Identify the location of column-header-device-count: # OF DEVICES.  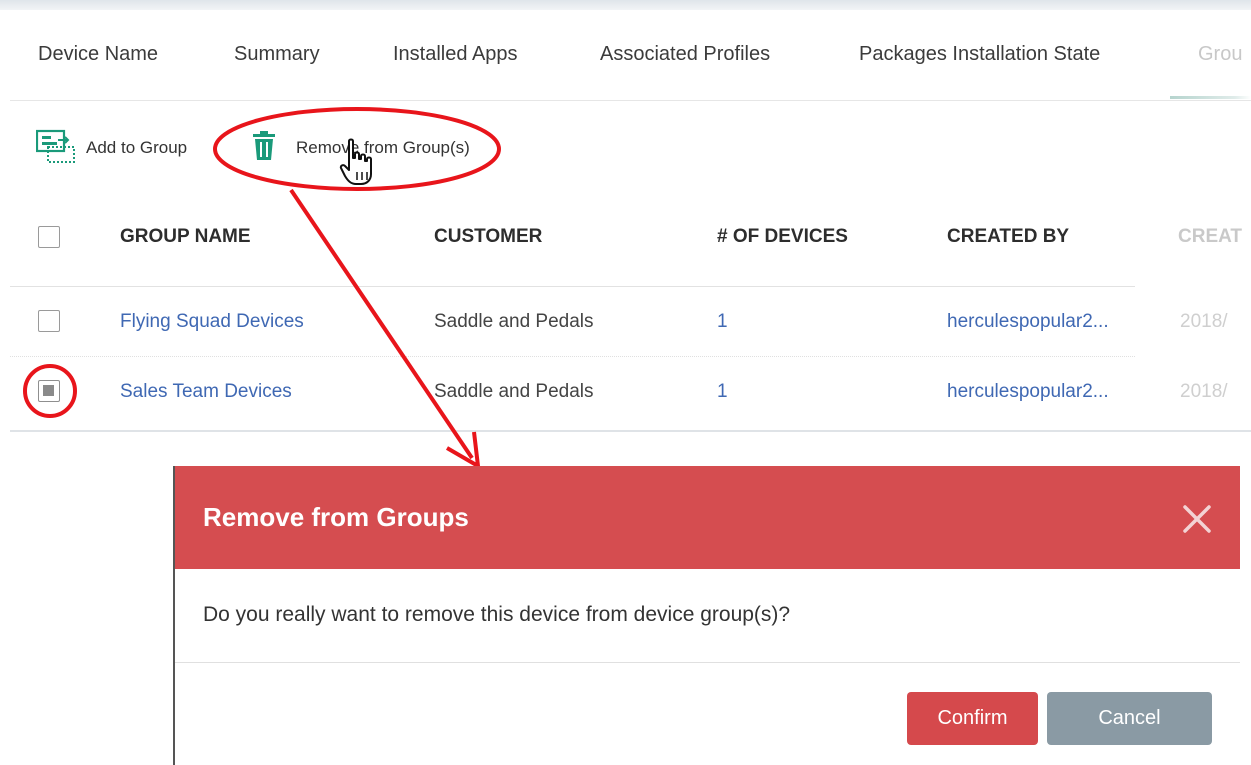
(782, 237).